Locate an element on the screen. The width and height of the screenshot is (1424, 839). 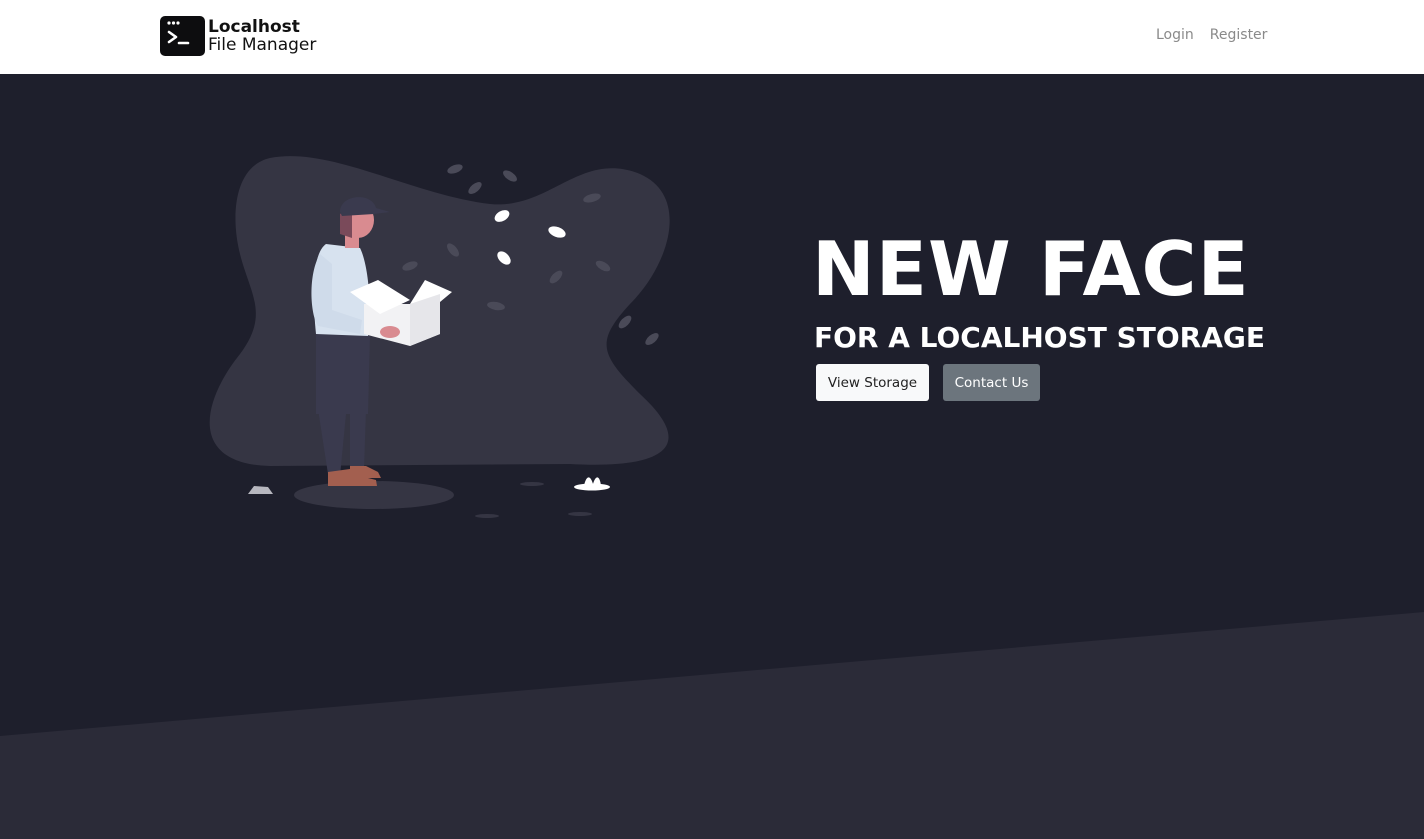
brand-subtitle: File Manager is located at coordinates (262, 45).